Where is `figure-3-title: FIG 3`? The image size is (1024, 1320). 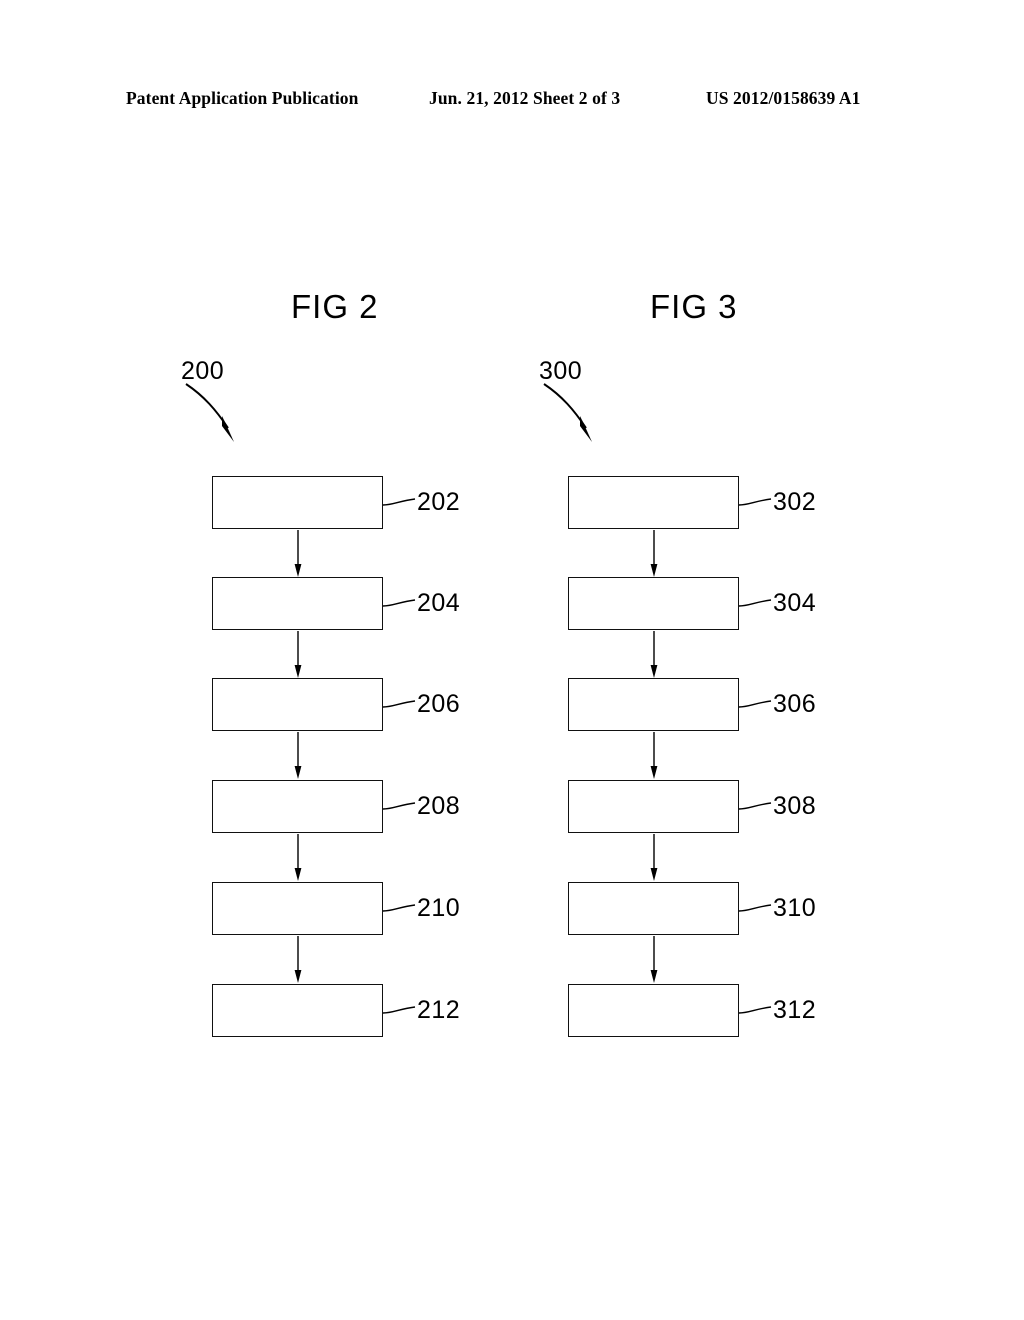
figure-3-title: FIG 3 is located at coordinates (694, 306).